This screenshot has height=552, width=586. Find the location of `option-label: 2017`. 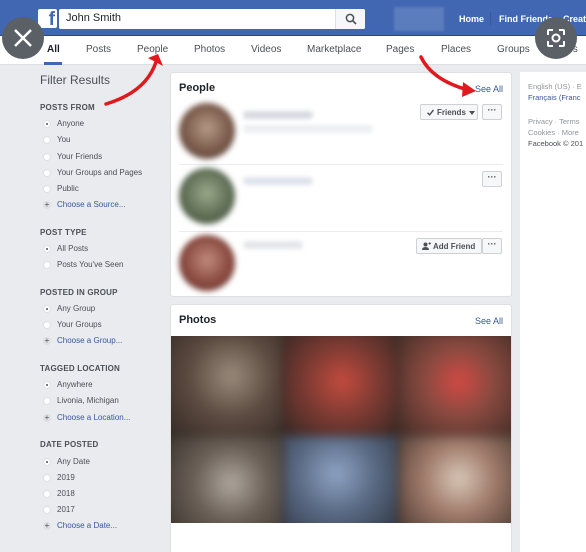

option-label: 2017 is located at coordinates (66, 509).